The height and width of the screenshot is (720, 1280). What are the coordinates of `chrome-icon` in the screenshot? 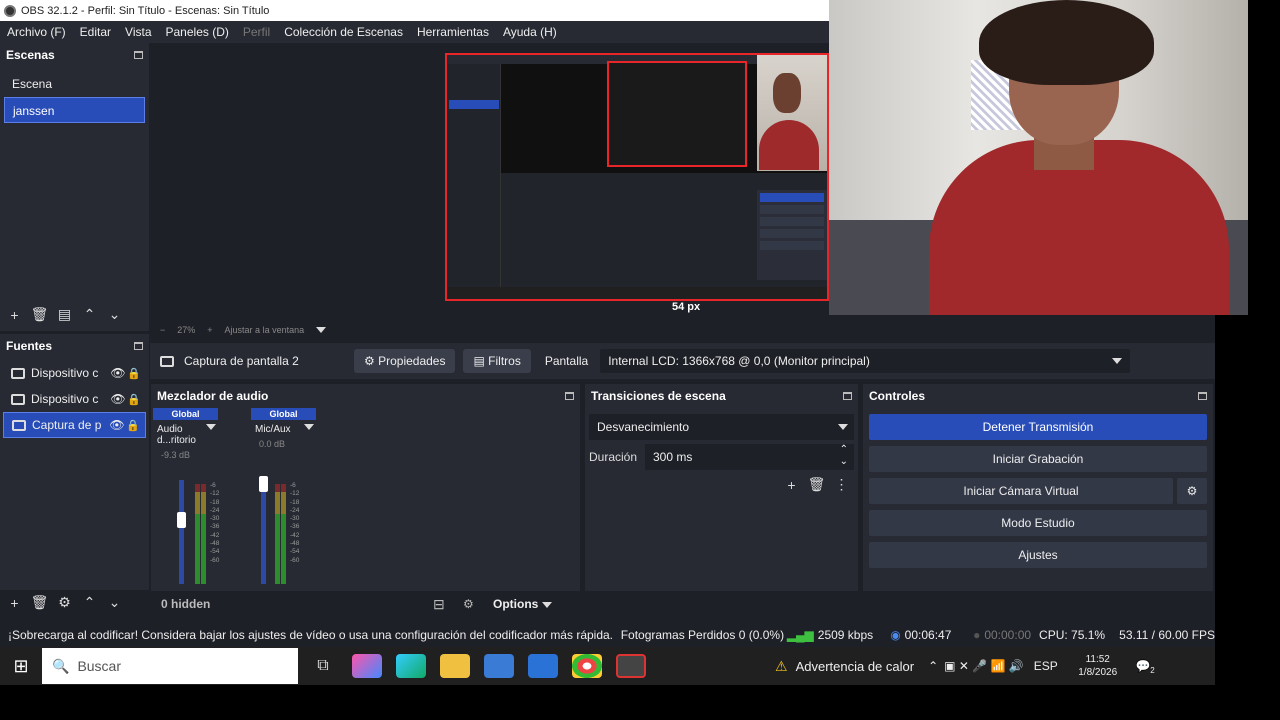 It's located at (587, 666).